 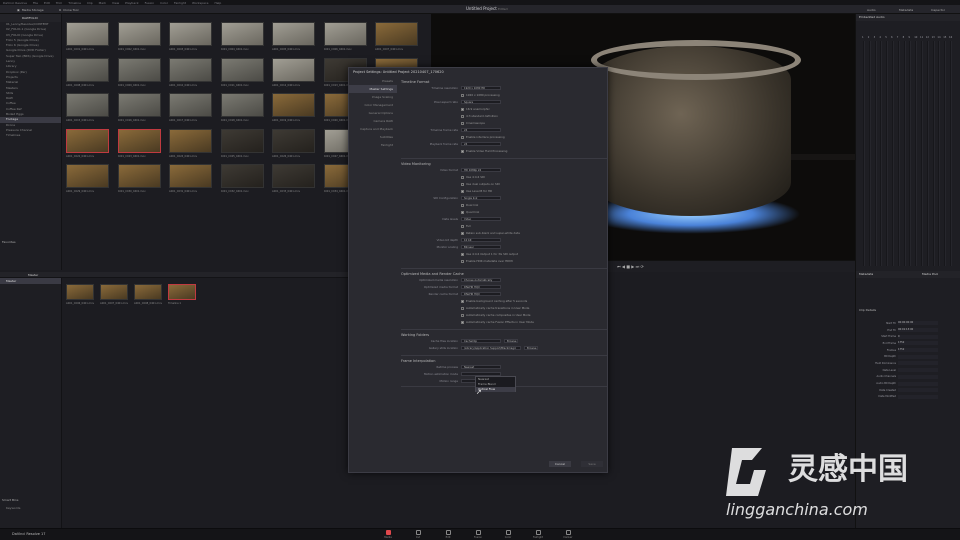 What do you see at coordinates (481, 88) in the screenshot?
I see `setting-field: 1920 x 1080 HD` at bounding box center [481, 88].